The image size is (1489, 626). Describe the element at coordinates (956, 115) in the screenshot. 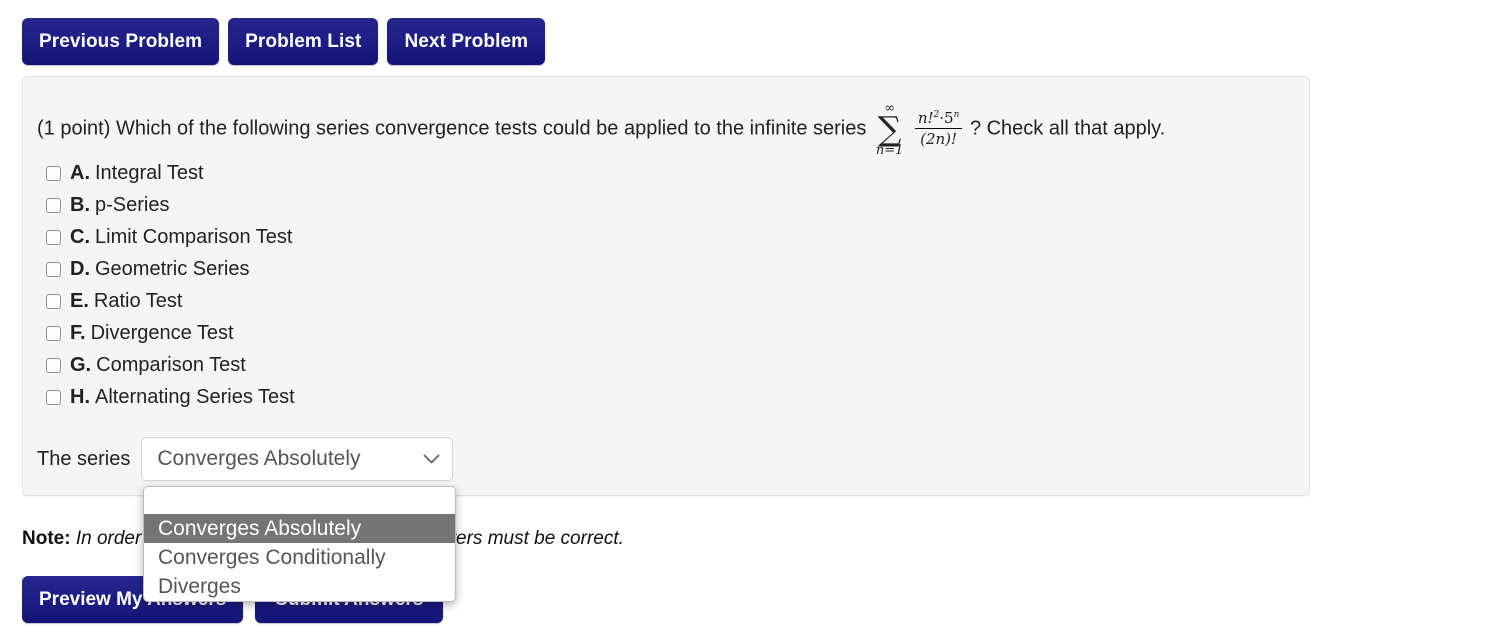

I see `numerator-rest-exponent: n` at that location.